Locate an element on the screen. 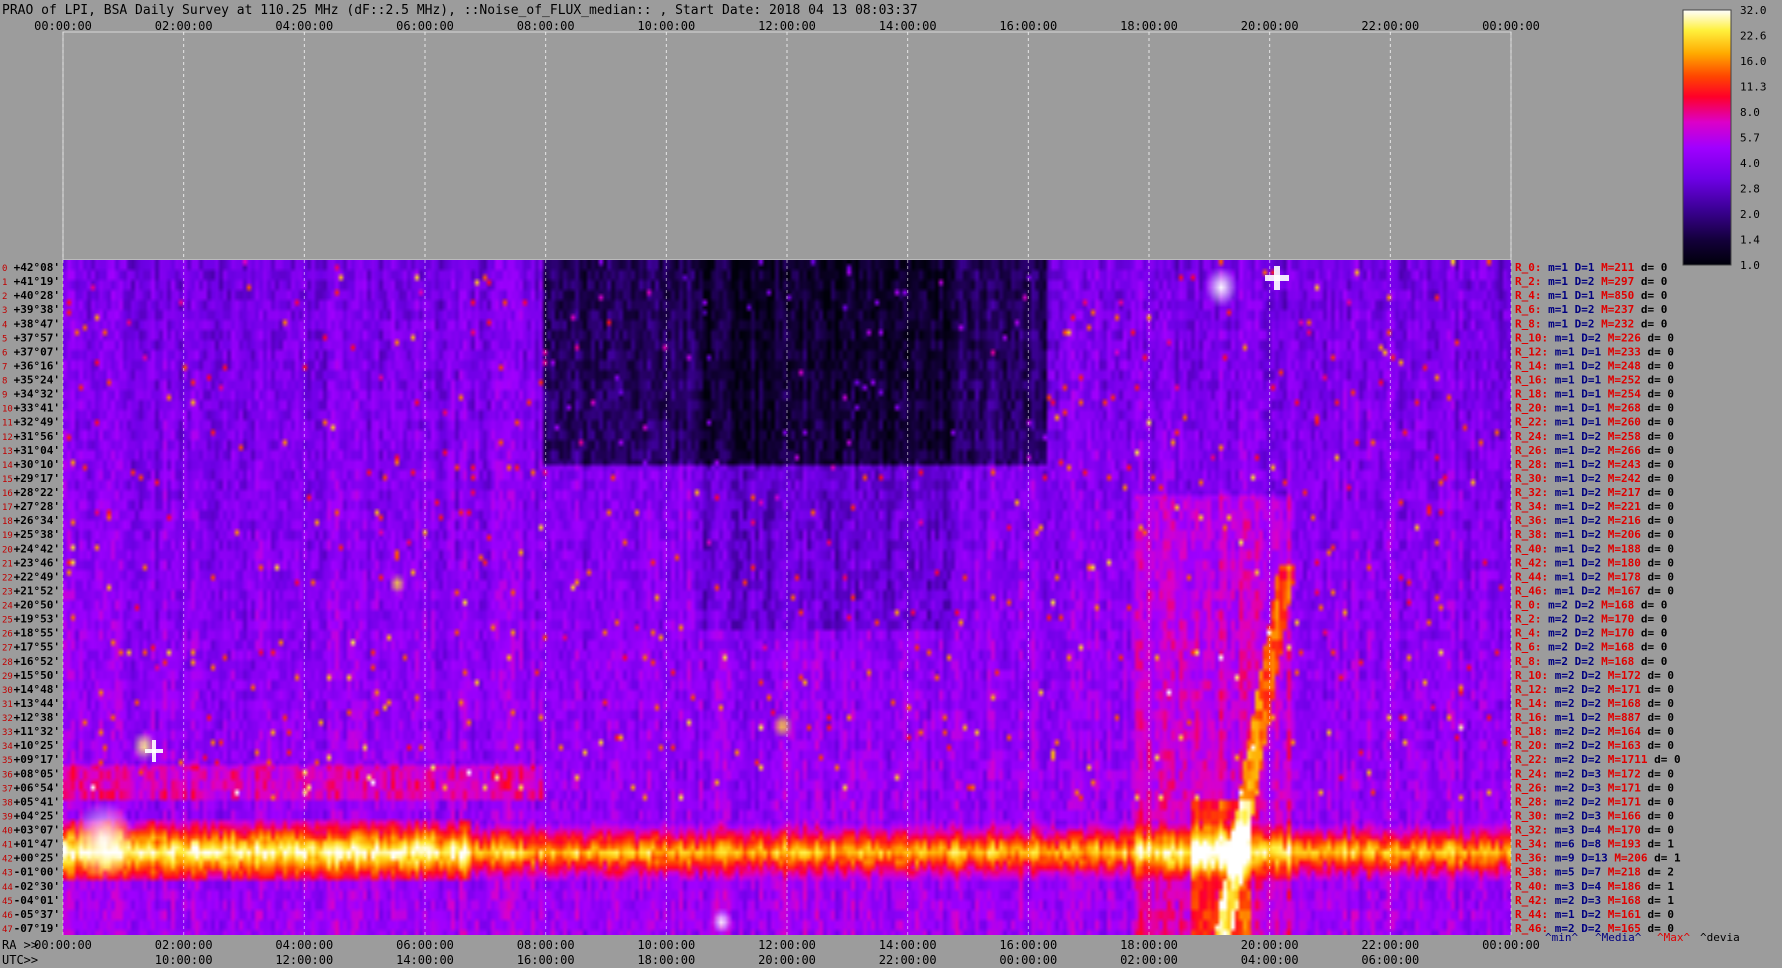  row-stat-r: R_8: is located at coordinates (1528, 661).